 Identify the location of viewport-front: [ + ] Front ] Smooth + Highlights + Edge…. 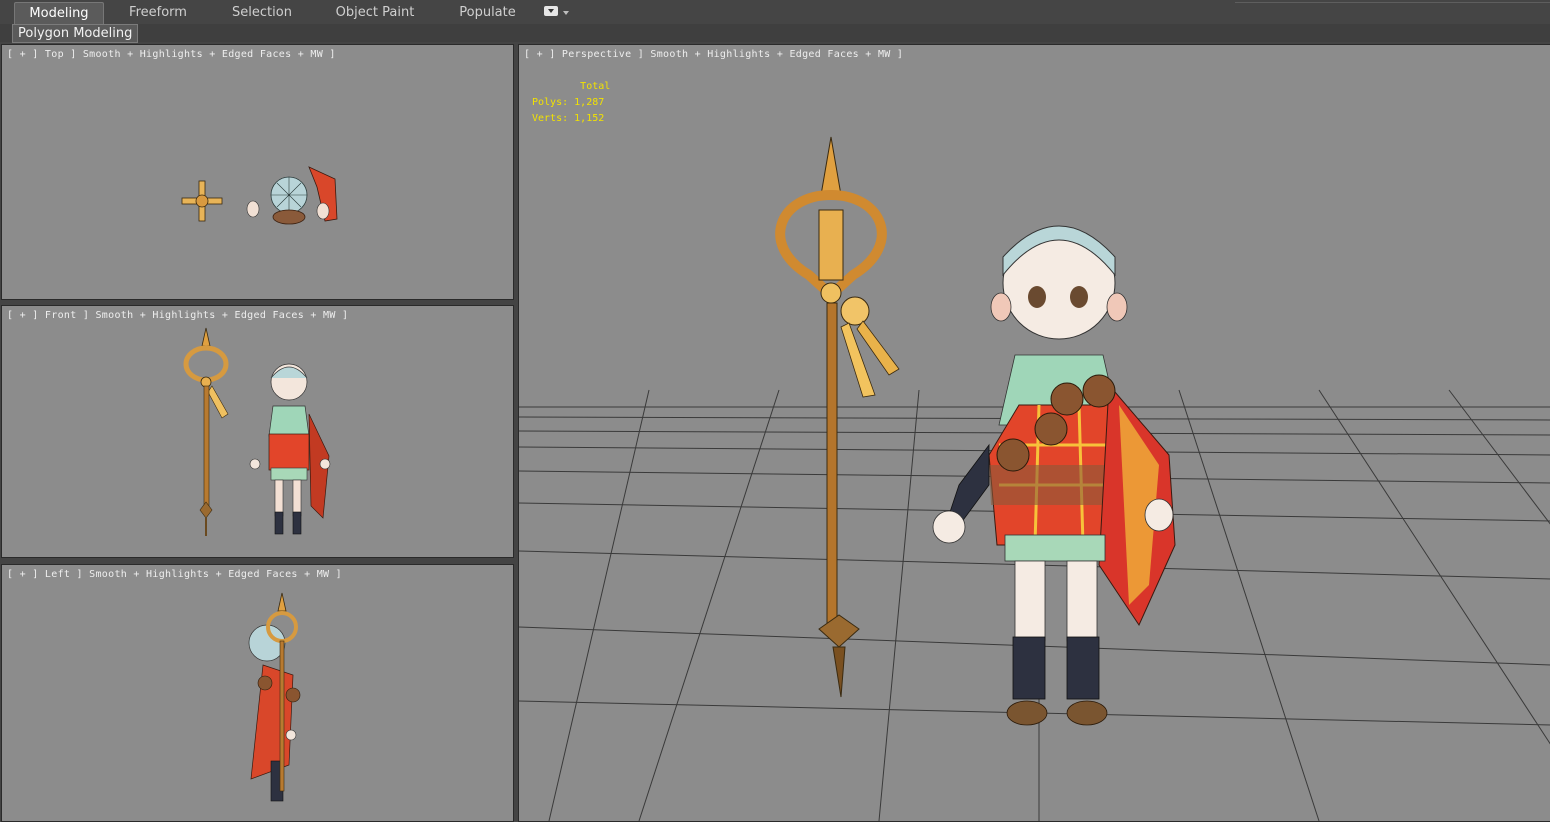
(257, 431).